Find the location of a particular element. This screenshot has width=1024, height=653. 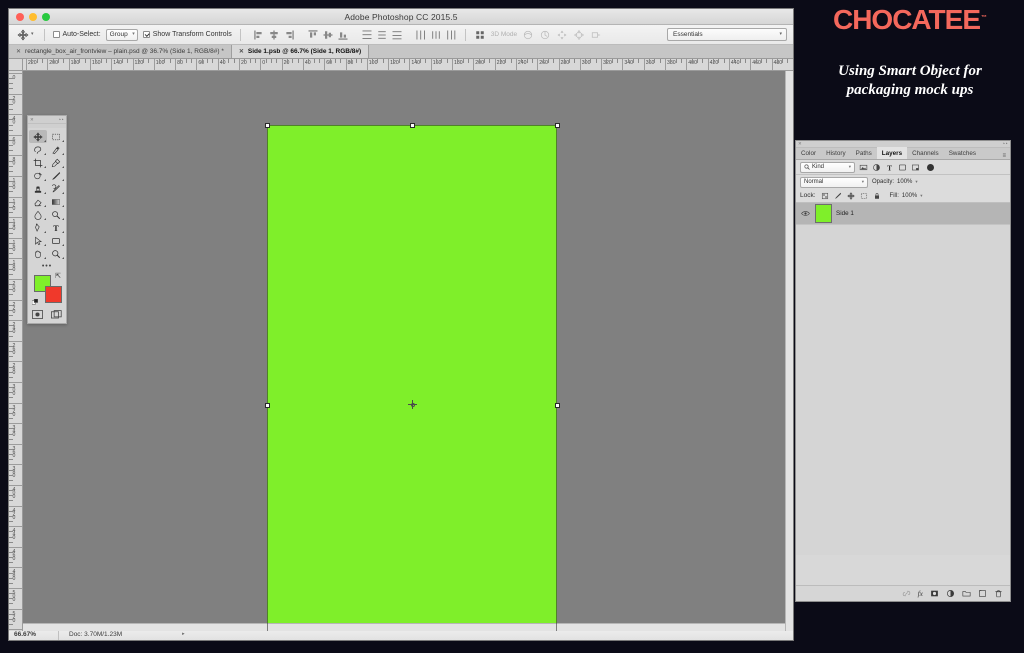

horizontal-type-tool: T is located at coordinates (56, 227).